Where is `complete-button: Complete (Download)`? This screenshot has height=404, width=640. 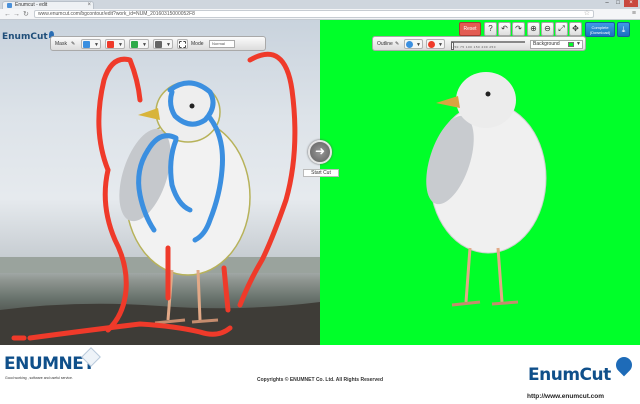 complete-button: Complete (Download) is located at coordinates (600, 29).